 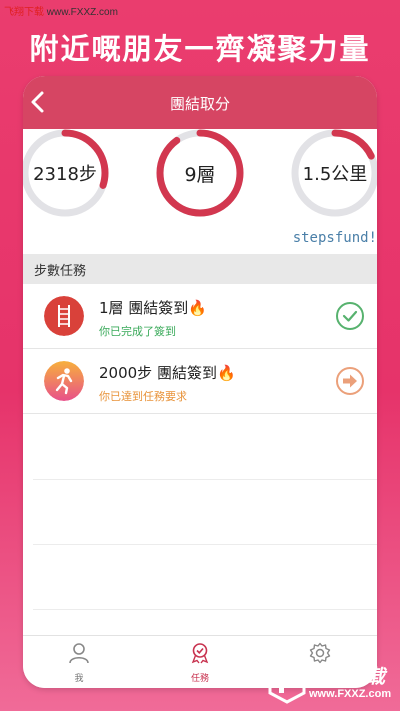 What do you see at coordinates (167, 373) in the screenshot?
I see `task-title: 2000步 團結簽到🔥` at bounding box center [167, 373].